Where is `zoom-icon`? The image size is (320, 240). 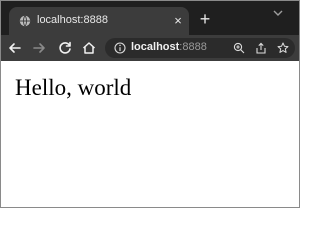 zoom-icon is located at coordinates (239, 48).